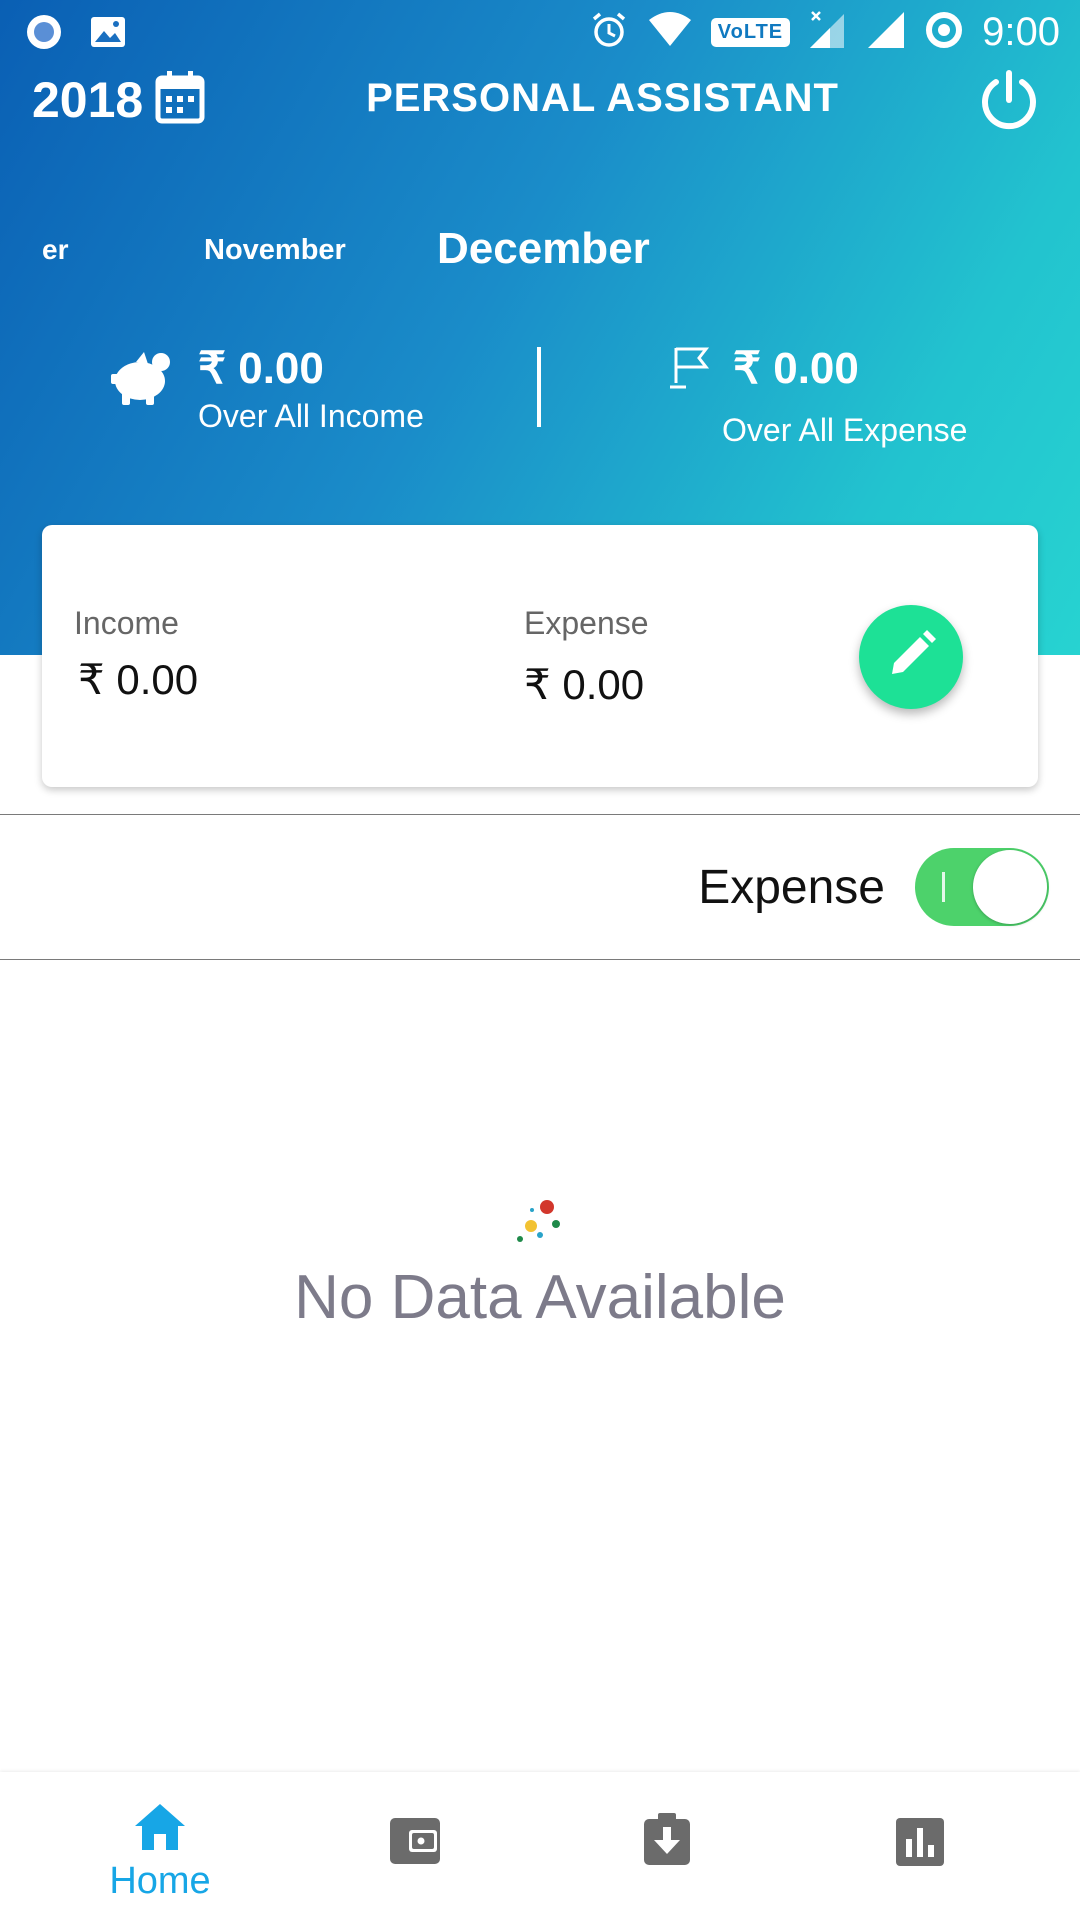 This screenshot has width=1080, height=1920. Describe the element at coordinates (44, 34) in the screenshot. I see `record-icon` at that location.